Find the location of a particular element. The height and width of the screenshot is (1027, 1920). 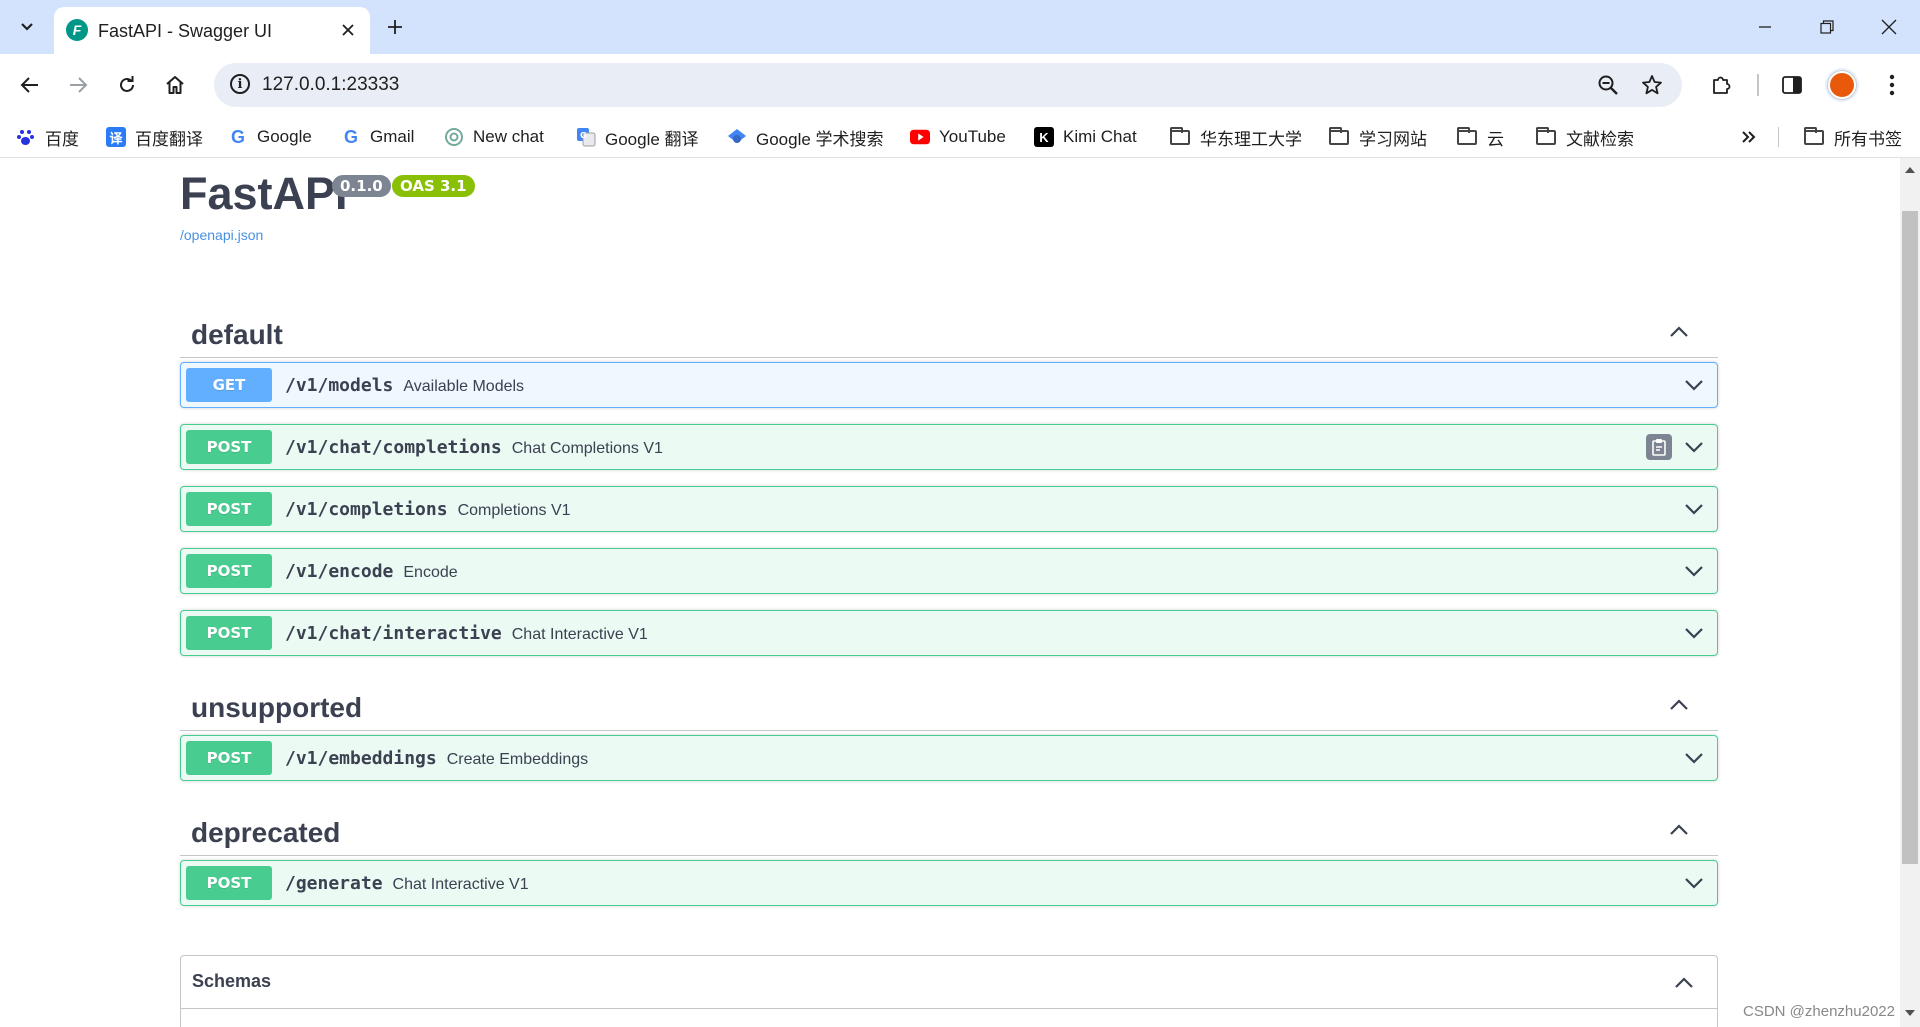

more-vertical-icon is located at coordinates (1892, 85).